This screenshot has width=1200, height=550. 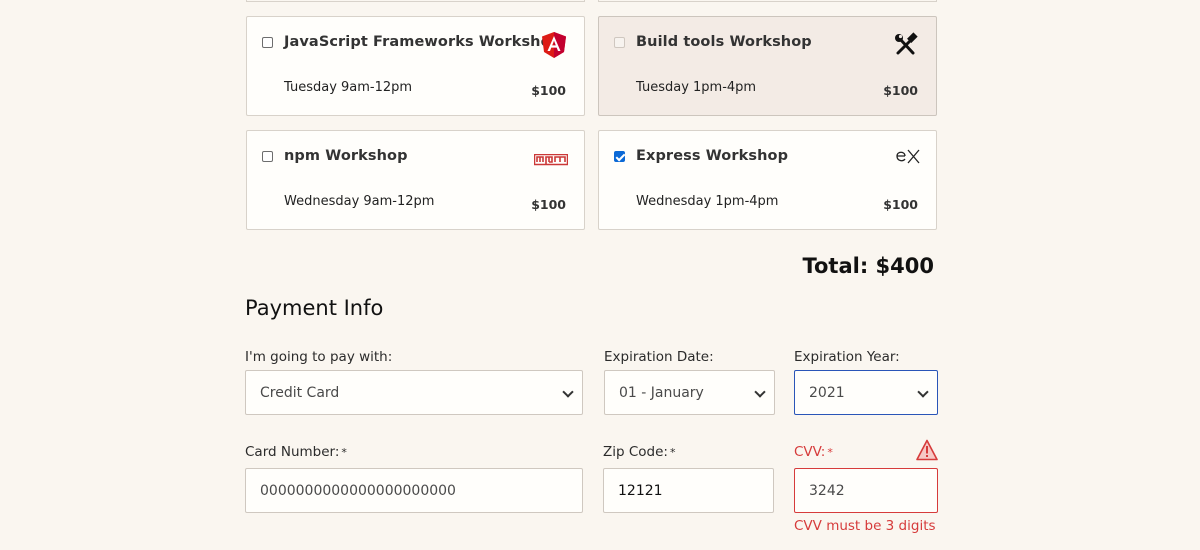 I want to click on payment-method-value: Credit Card, so click(x=300, y=392).